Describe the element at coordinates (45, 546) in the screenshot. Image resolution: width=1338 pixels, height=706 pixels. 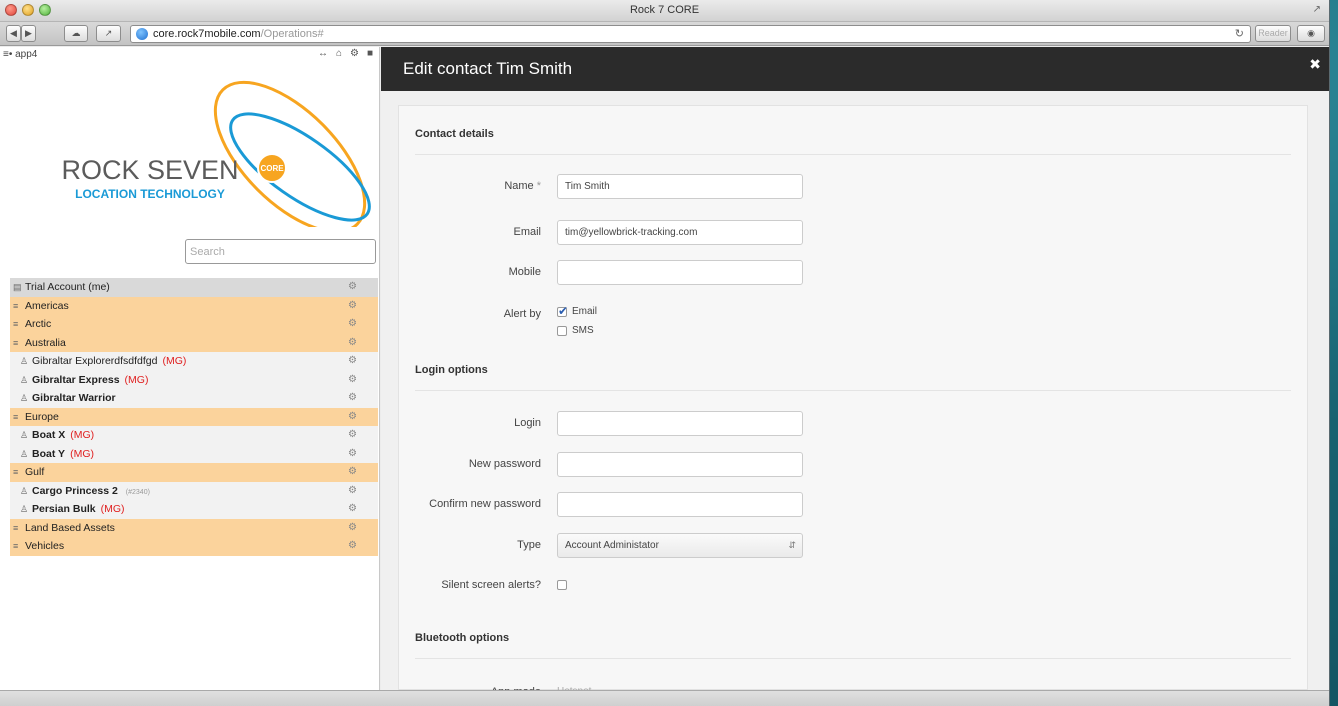
I see `tree-item-label: Vehicles` at that location.